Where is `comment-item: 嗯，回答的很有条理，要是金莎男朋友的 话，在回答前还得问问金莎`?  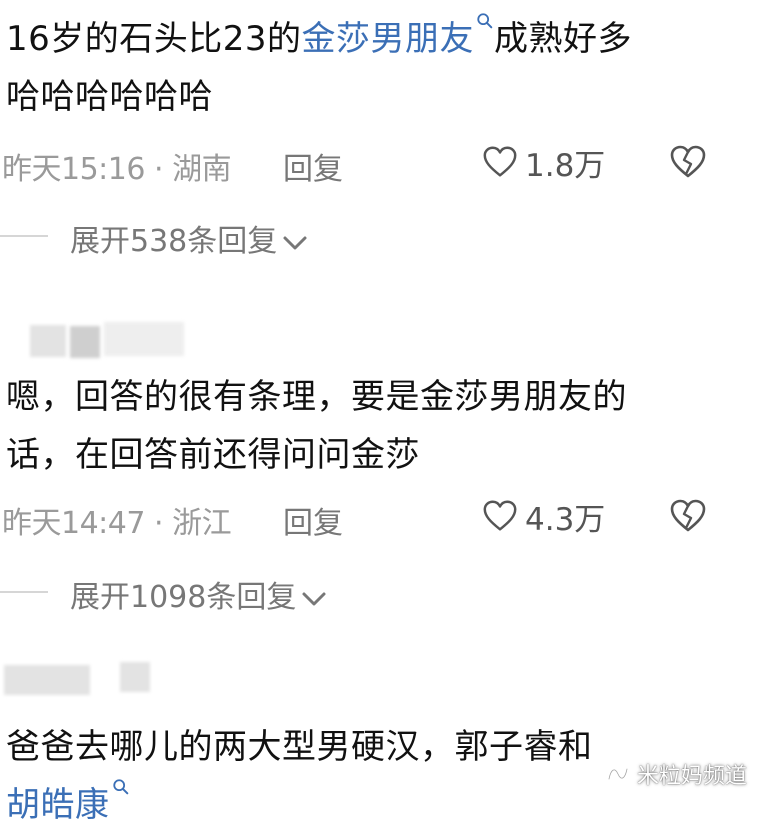
comment-item: 嗯，回答的很有条理，要是金莎男朋友的 话，在回答前还得问问金莎 is located at coordinates (378, 426).